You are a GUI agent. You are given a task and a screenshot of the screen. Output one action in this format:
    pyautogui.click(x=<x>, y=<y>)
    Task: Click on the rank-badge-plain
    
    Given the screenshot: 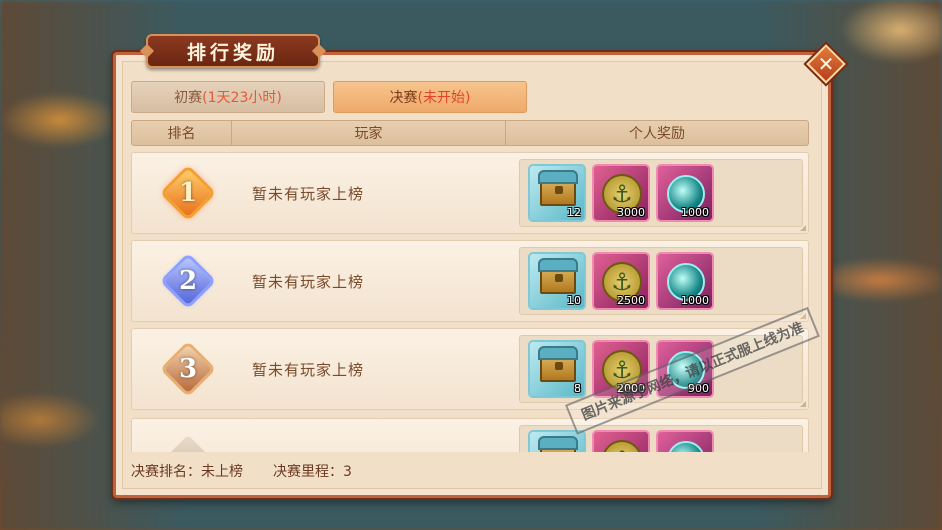 What is the action you would take?
    pyautogui.click(x=188, y=442)
    